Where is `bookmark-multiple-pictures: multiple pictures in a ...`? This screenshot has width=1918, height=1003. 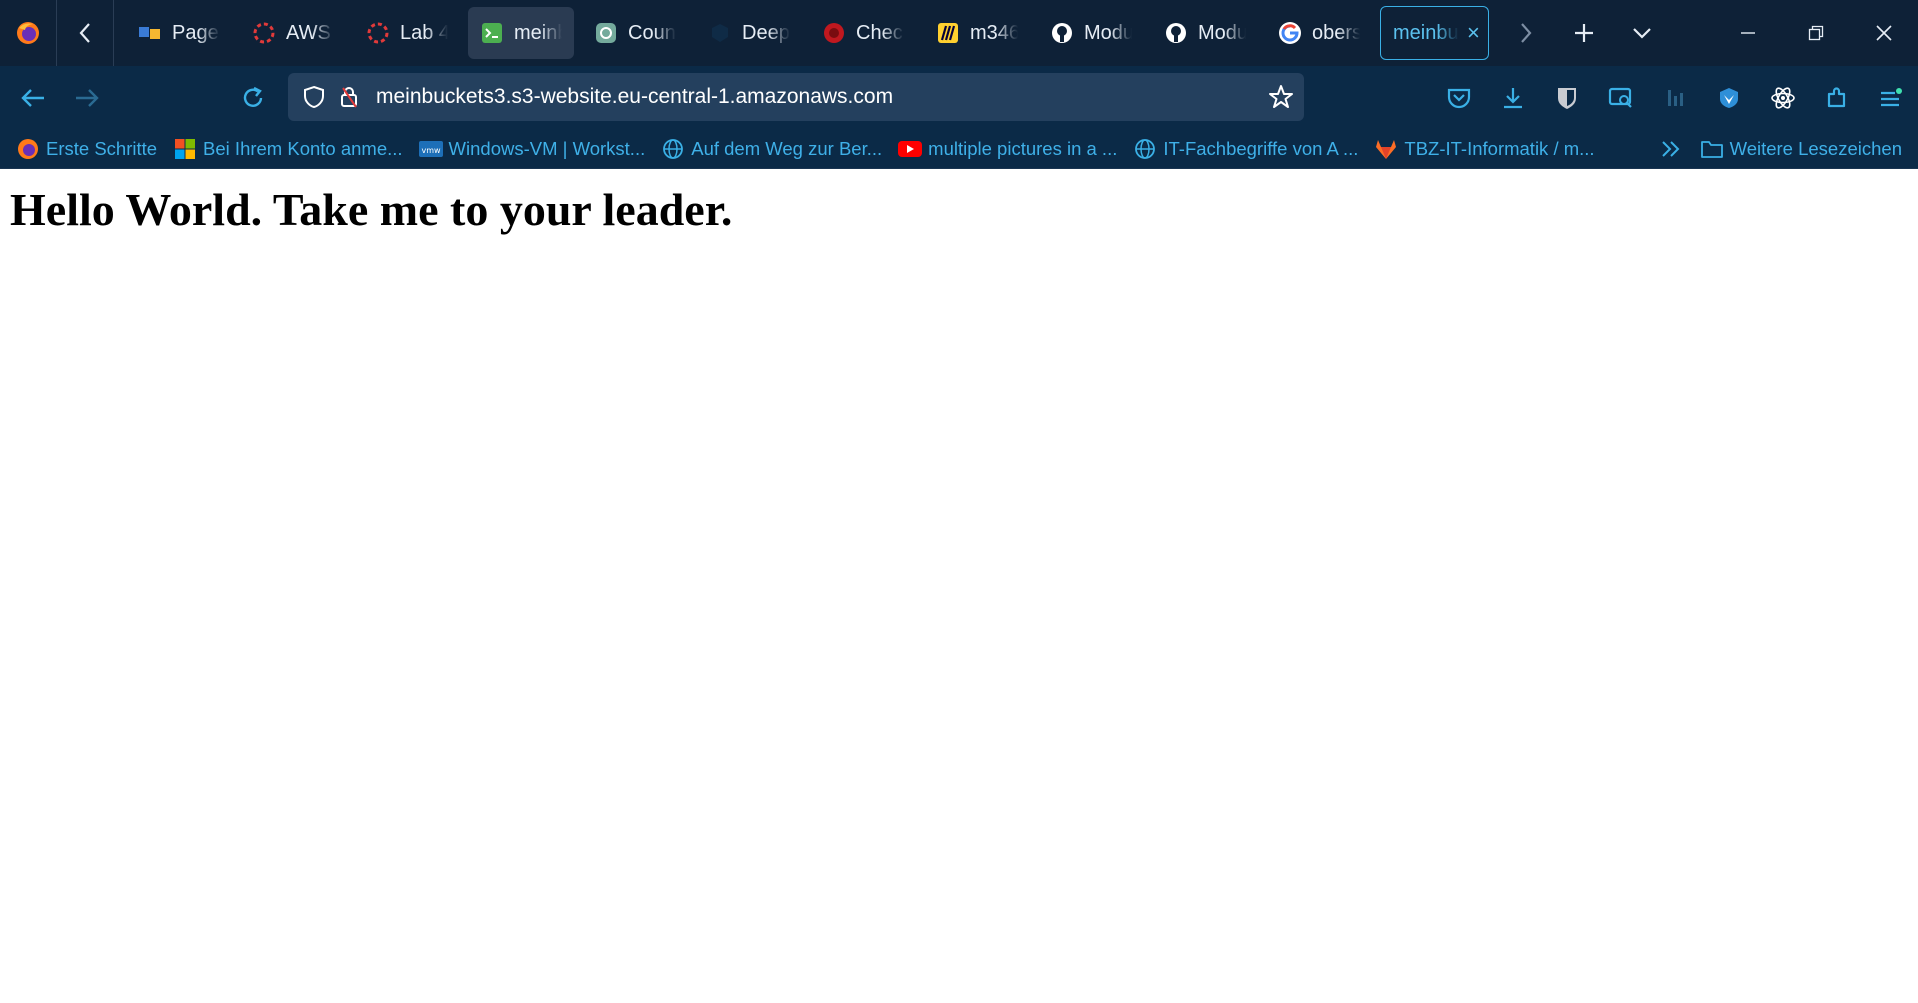
bookmark-multiple-pictures: multiple pictures in a ... is located at coordinates (1007, 149).